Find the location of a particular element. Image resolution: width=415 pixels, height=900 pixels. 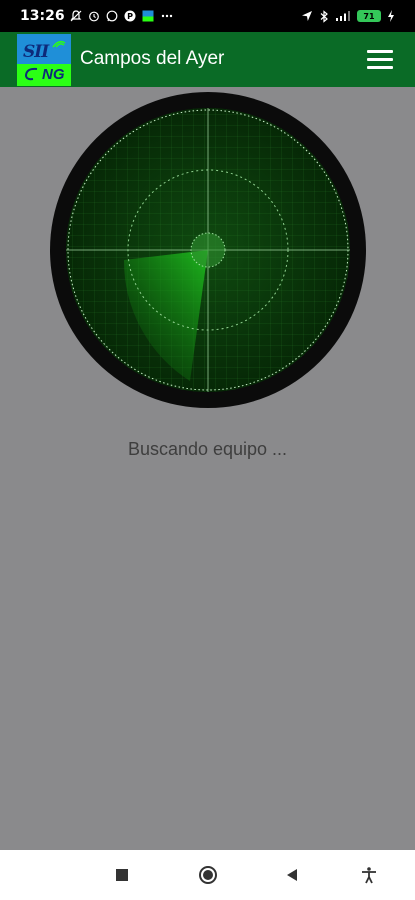

app-logo: SII NG is located at coordinates (44, 60).